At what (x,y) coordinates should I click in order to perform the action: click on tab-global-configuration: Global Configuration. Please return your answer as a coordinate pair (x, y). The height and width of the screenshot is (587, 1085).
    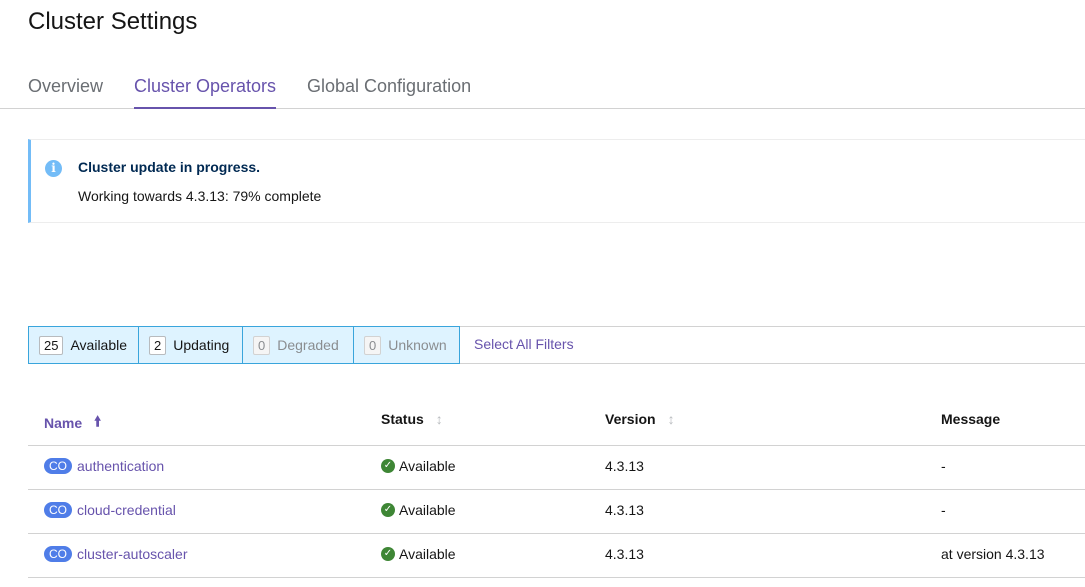
    Looking at the image, I should click on (389, 92).